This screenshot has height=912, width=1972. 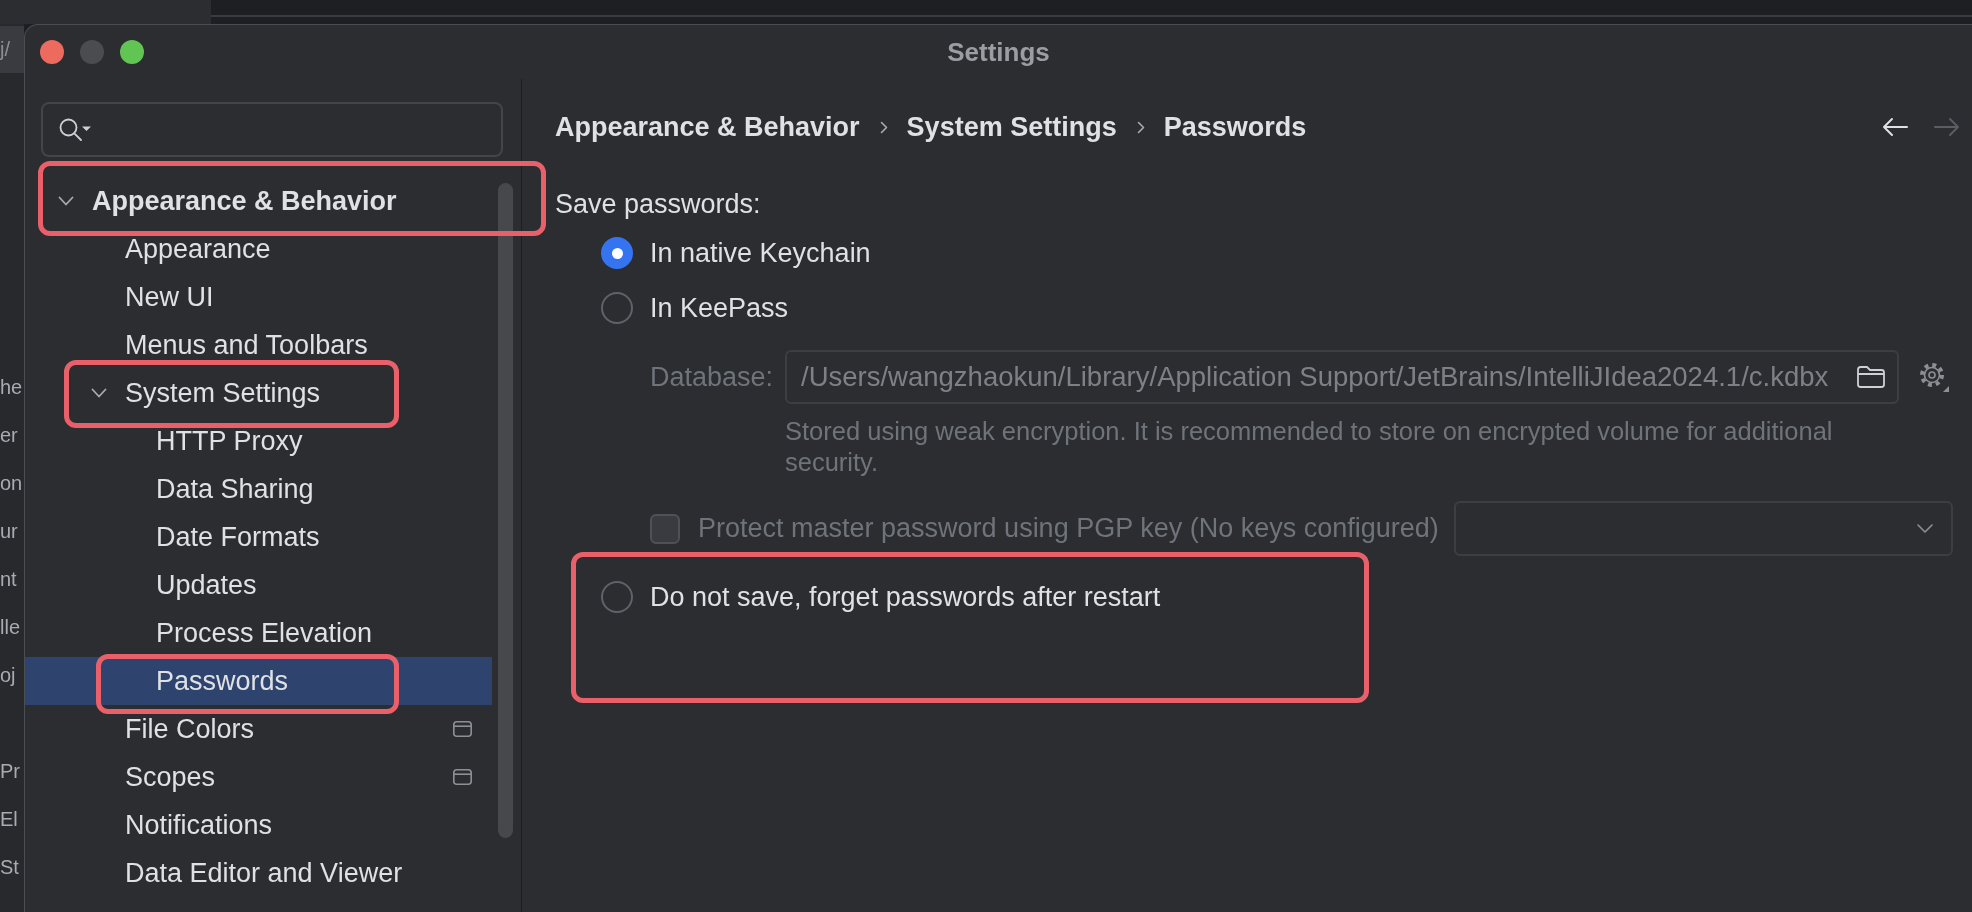 I want to click on window-title: Settings, so click(x=998, y=52).